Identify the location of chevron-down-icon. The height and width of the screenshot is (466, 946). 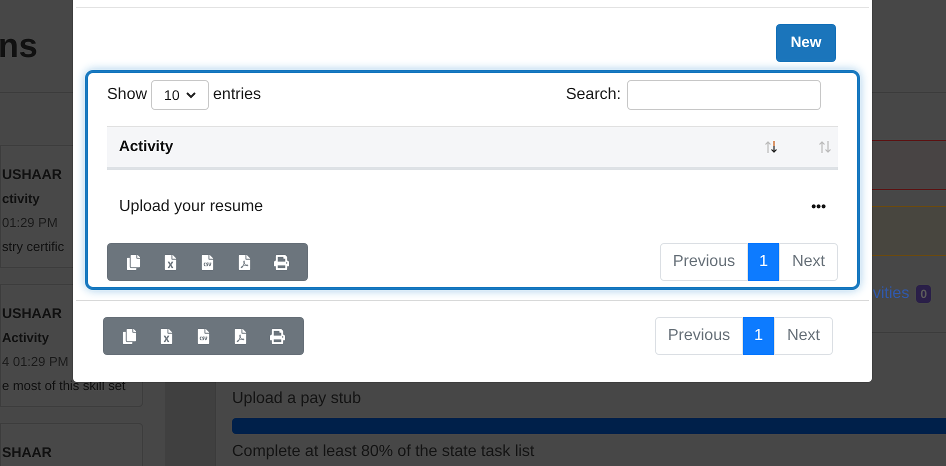
(191, 95).